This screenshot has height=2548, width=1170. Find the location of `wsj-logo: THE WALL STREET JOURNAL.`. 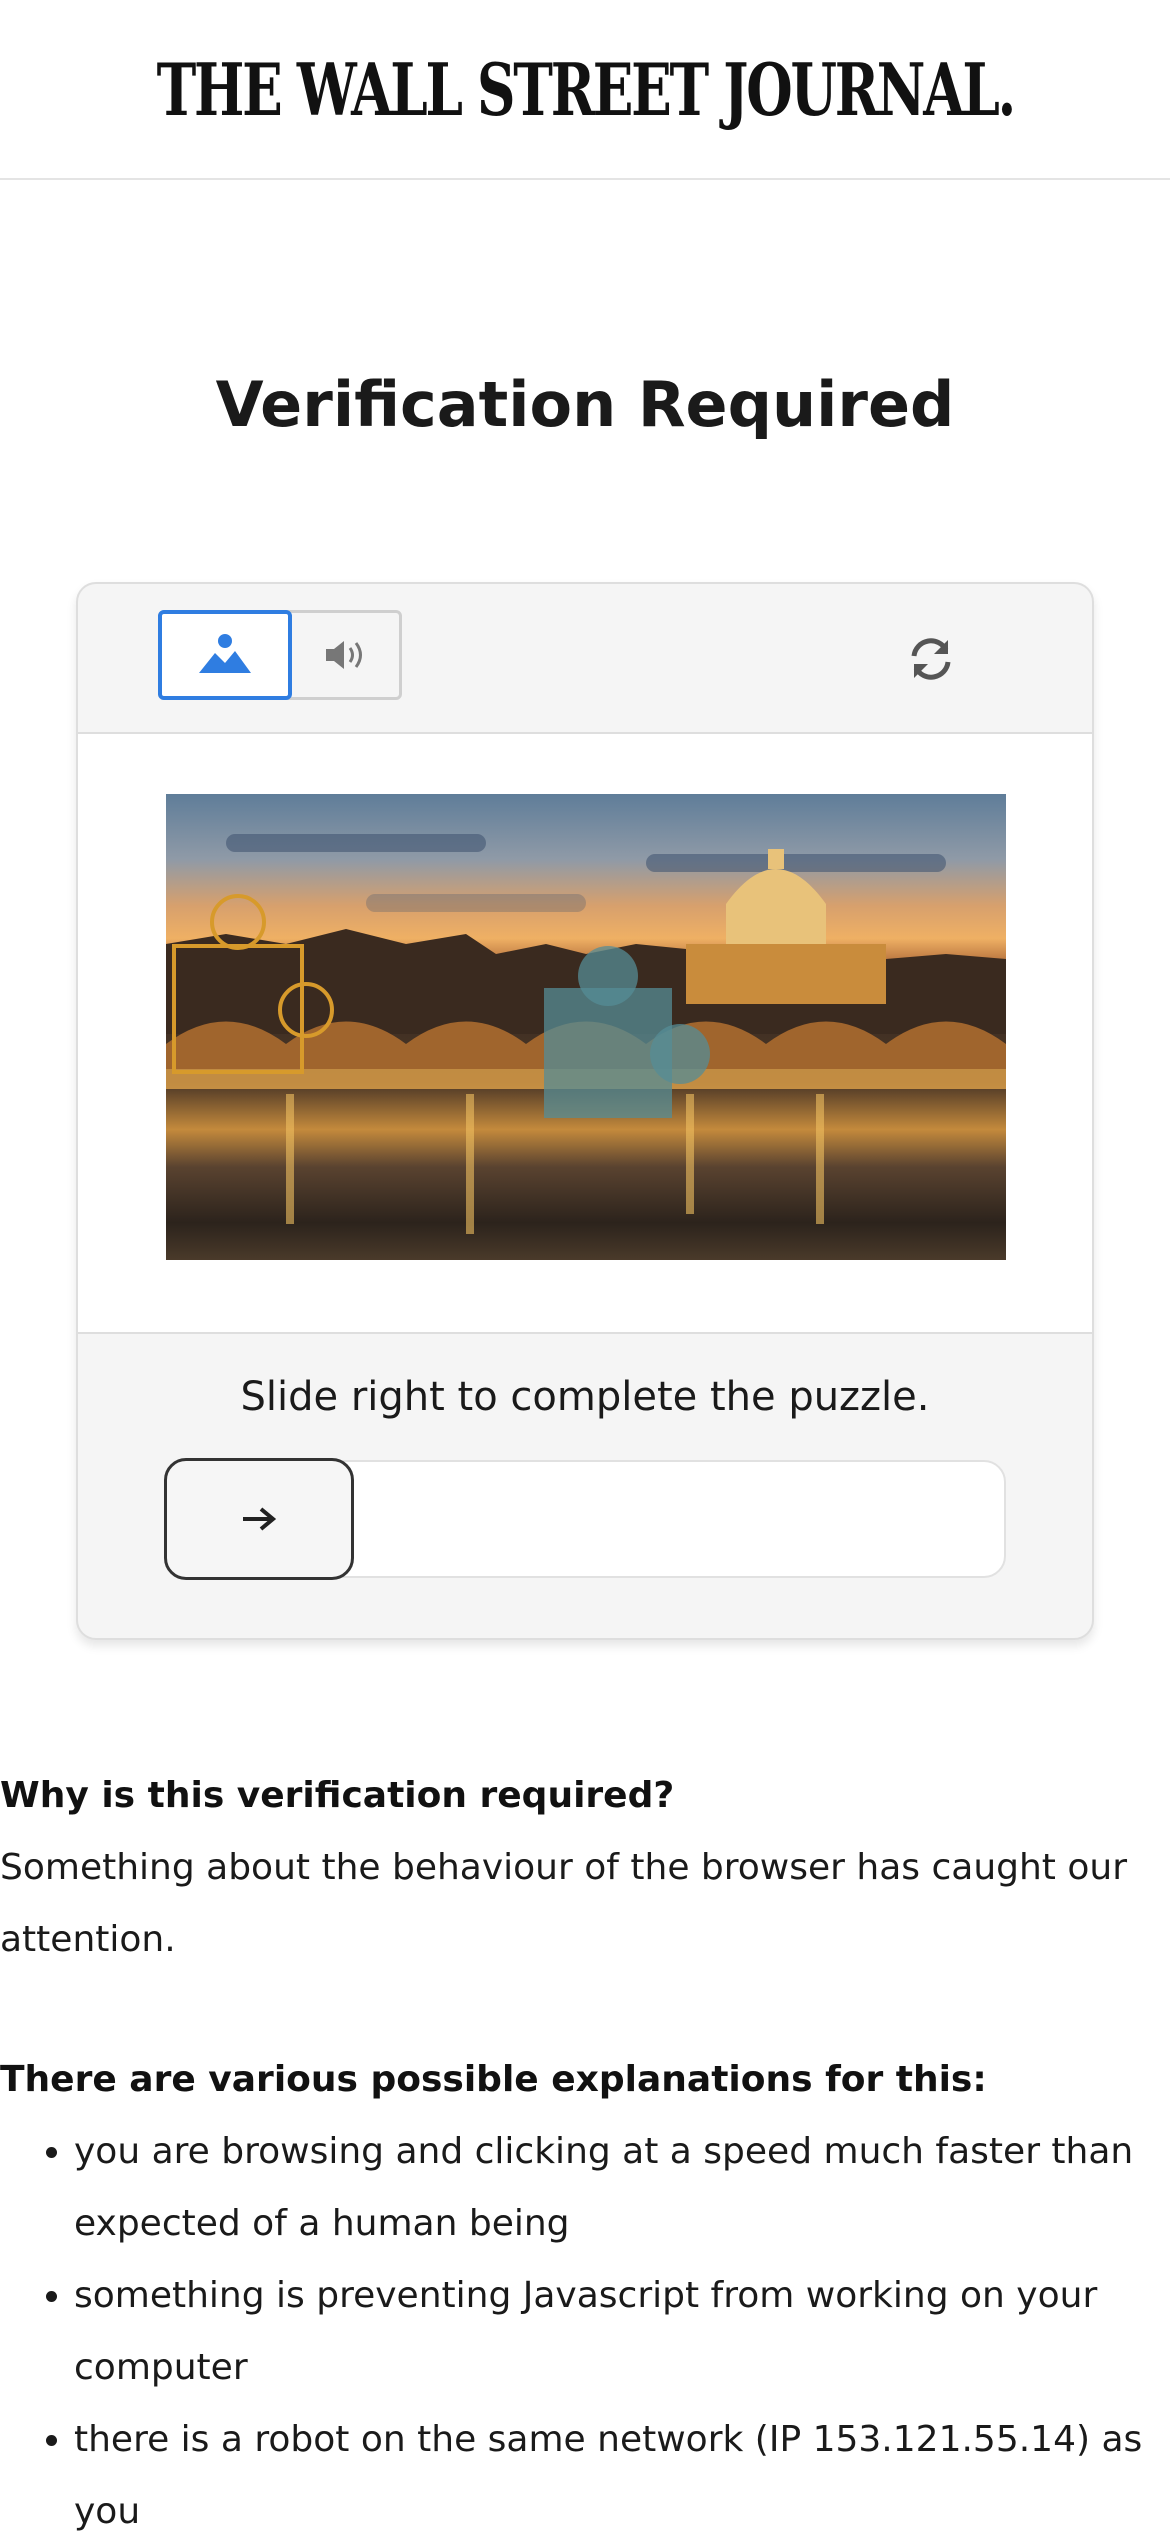

wsj-logo: THE WALL STREET JOURNAL. is located at coordinates (586, 89).